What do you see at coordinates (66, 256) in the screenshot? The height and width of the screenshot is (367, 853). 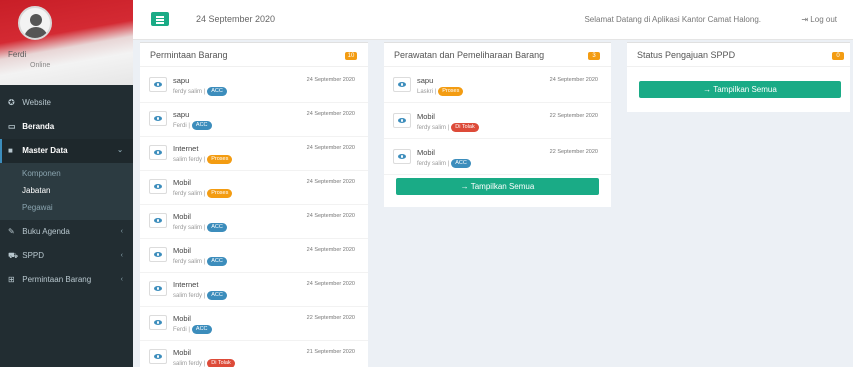 I see `sidebar-item-sppd: ⛟ SPPD ‹` at bounding box center [66, 256].